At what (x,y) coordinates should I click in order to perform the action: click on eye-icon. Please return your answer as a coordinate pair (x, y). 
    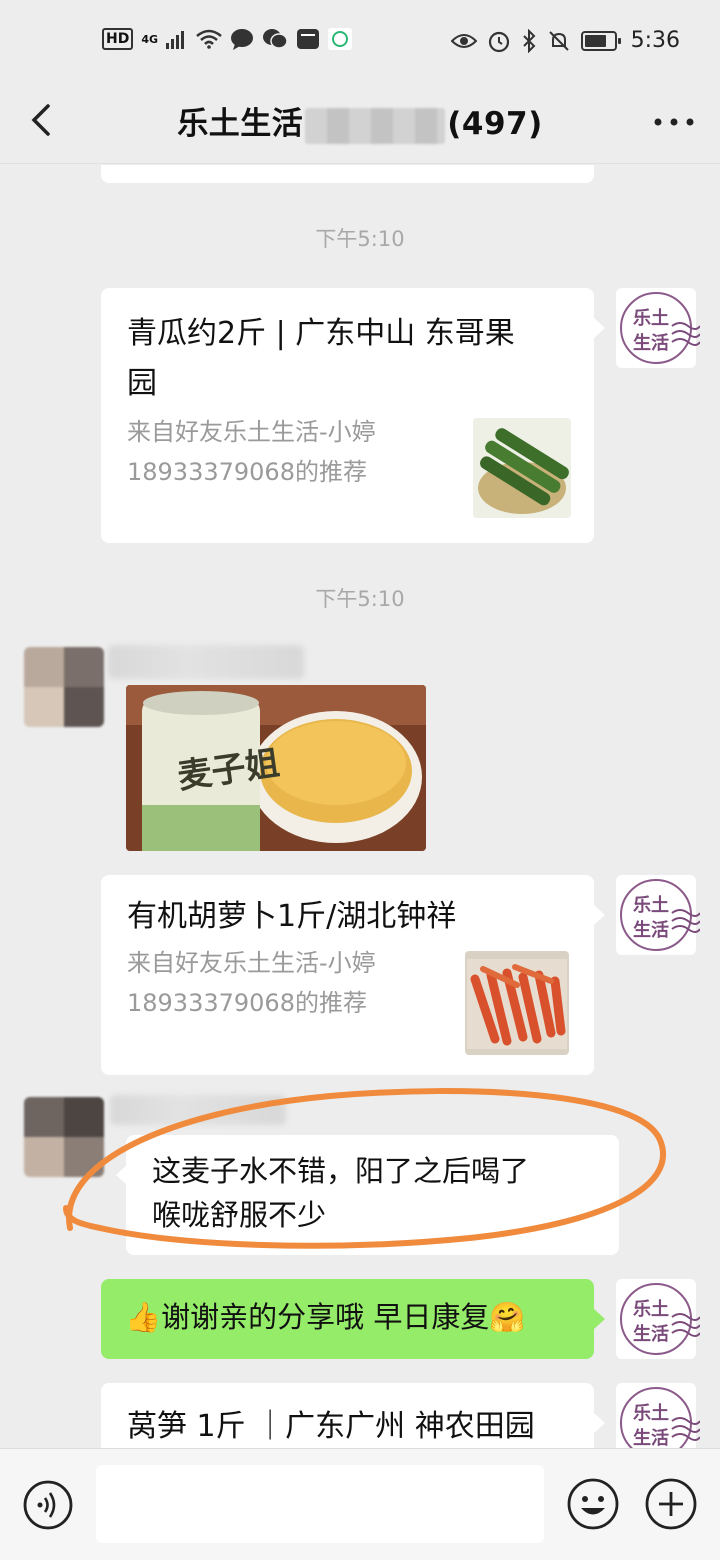
    Looking at the image, I should click on (463, 40).